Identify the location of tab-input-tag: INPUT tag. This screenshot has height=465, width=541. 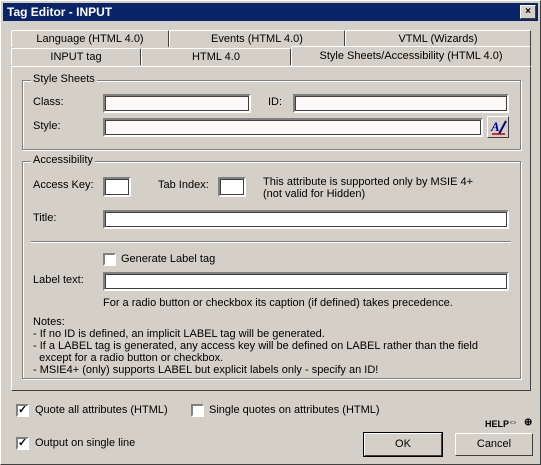
(76, 56).